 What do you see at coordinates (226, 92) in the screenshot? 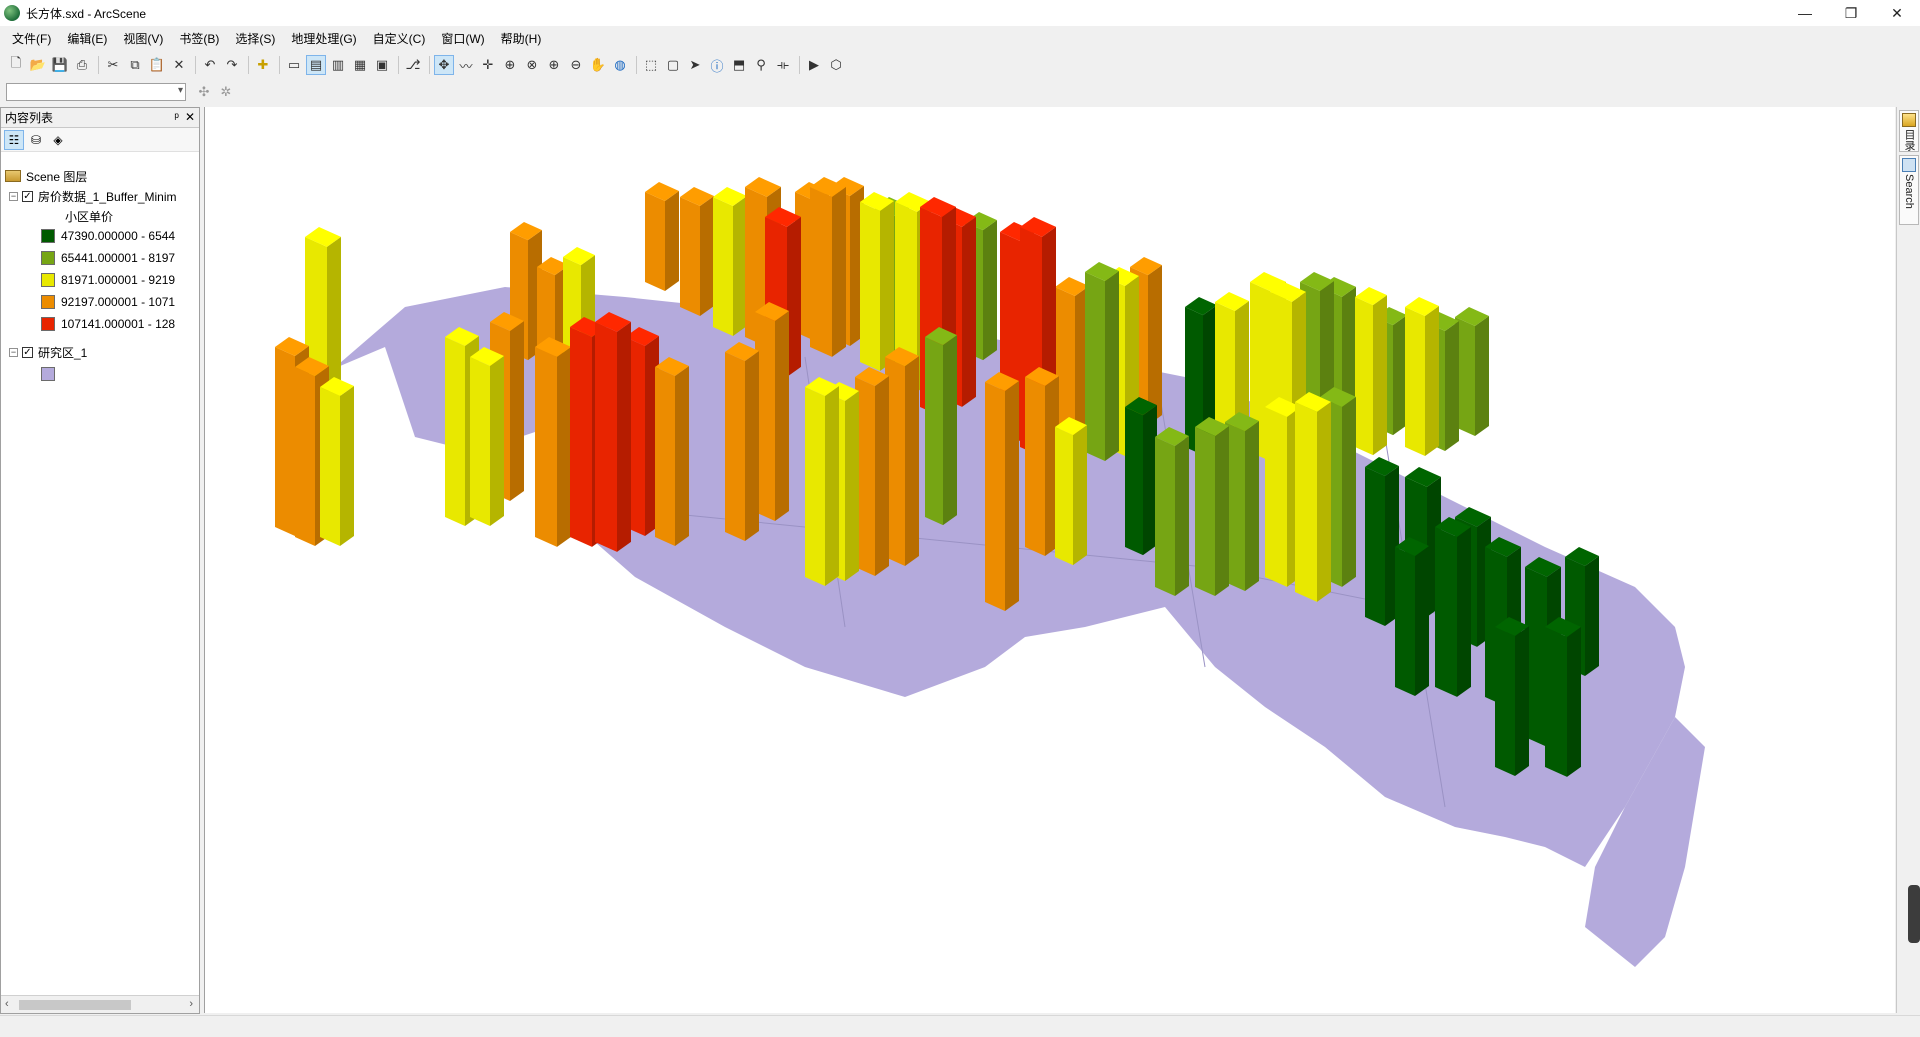
I see `lighting-icon: ✲` at bounding box center [226, 92].